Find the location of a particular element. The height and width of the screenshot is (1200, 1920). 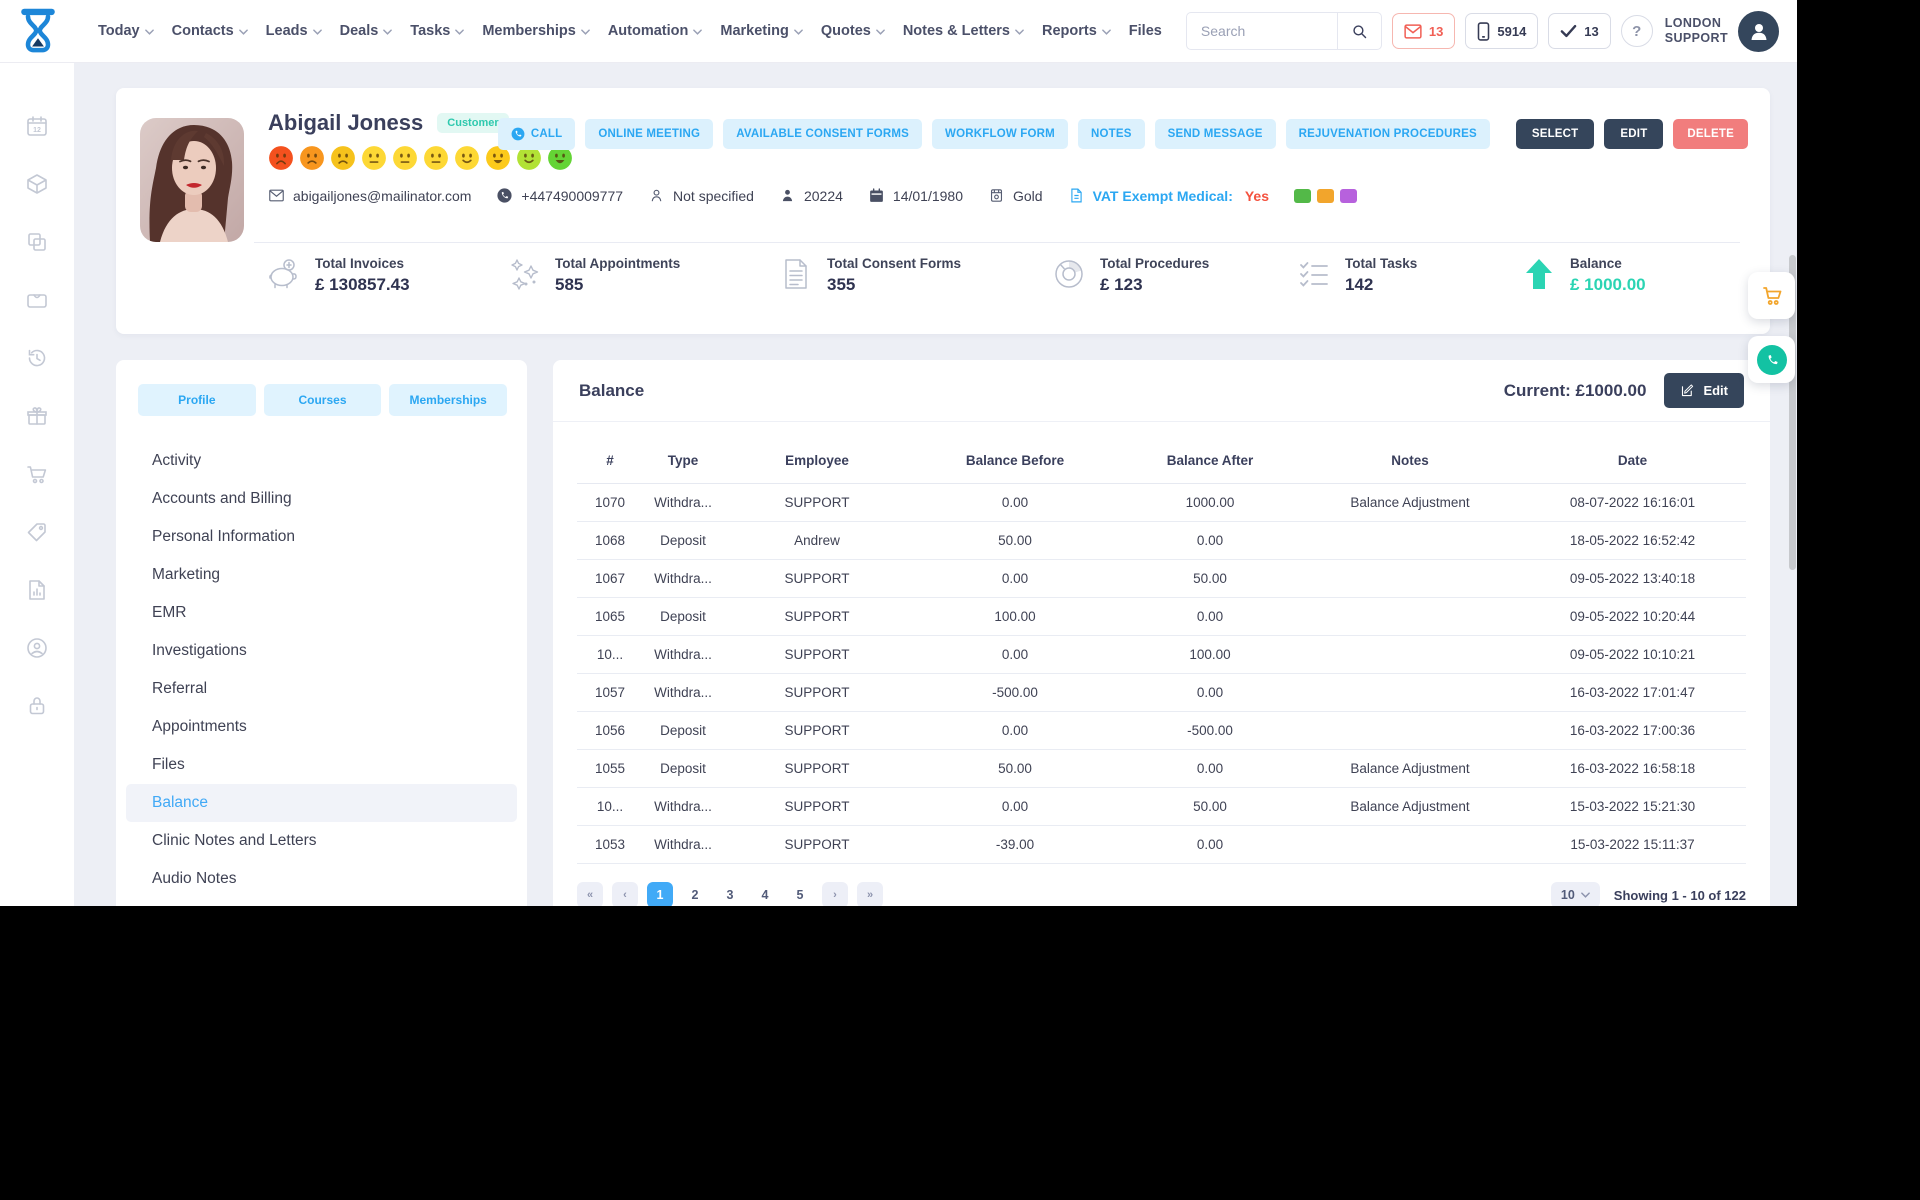

menu-item: Quotes is located at coordinates (853, 31).